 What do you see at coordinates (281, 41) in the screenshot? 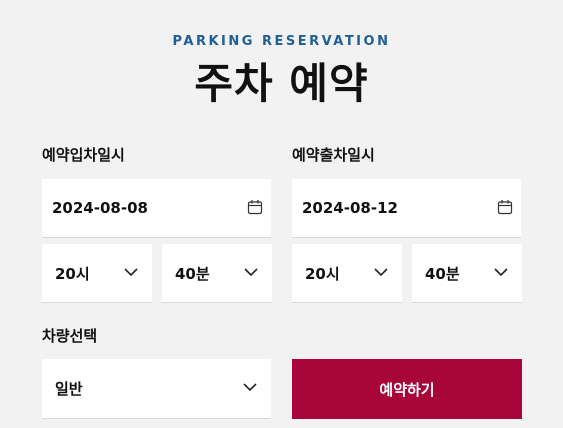
I see `page-eyebrow: PARKING RESERVATION` at bounding box center [281, 41].